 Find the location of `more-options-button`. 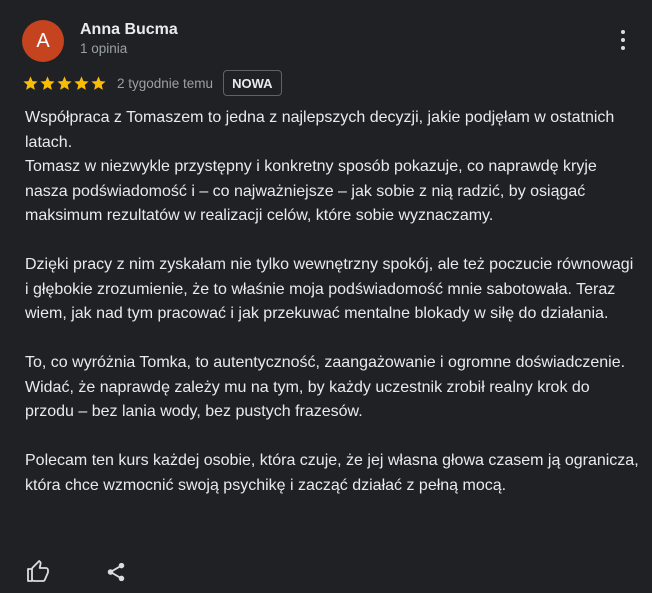

more-options-button is located at coordinates (623, 40).